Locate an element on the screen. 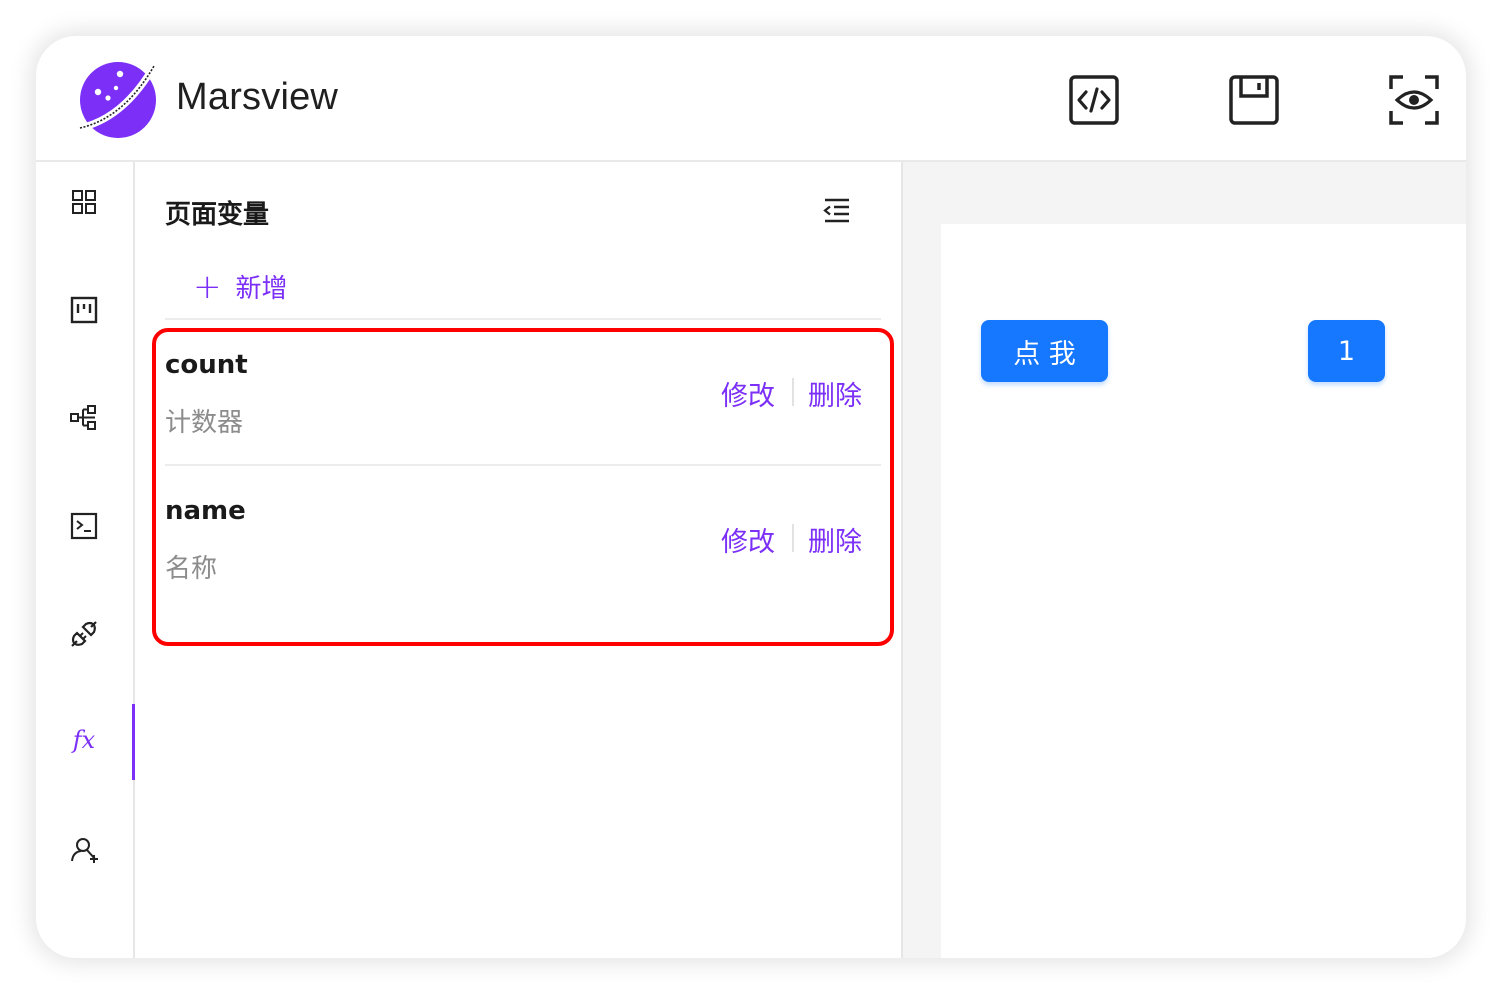 Image resolution: width=1502 pixels, height=994 pixels. fx-icon: fx is located at coordinates (84, 740).